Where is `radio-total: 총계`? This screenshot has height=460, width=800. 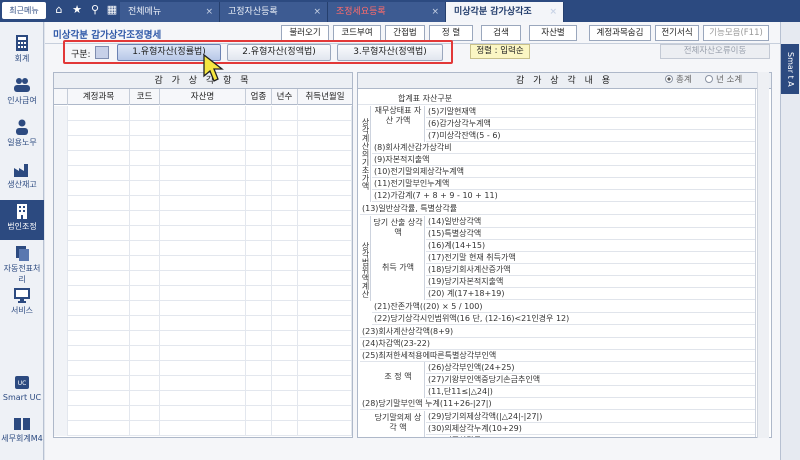
radio-total: 총계 is located at coordinates (678, 79).